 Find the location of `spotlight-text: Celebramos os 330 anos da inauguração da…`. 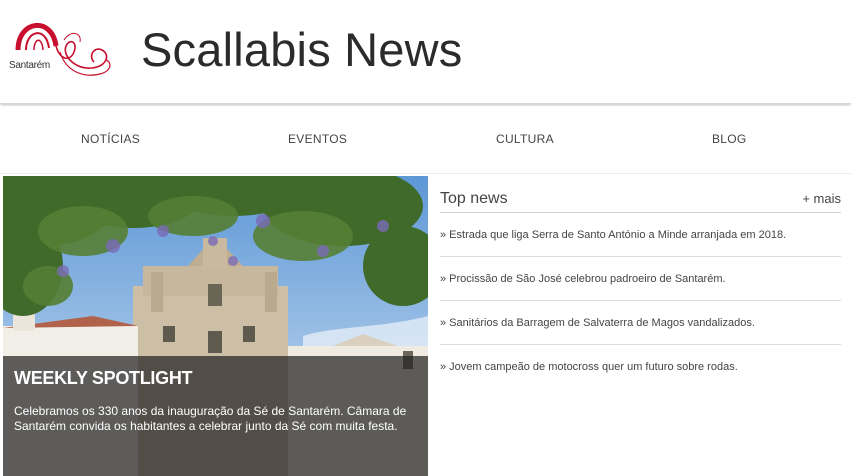

spotlight-text: Celebramos os 330 anos da inauguração da… is located at coordinates (210, 418).